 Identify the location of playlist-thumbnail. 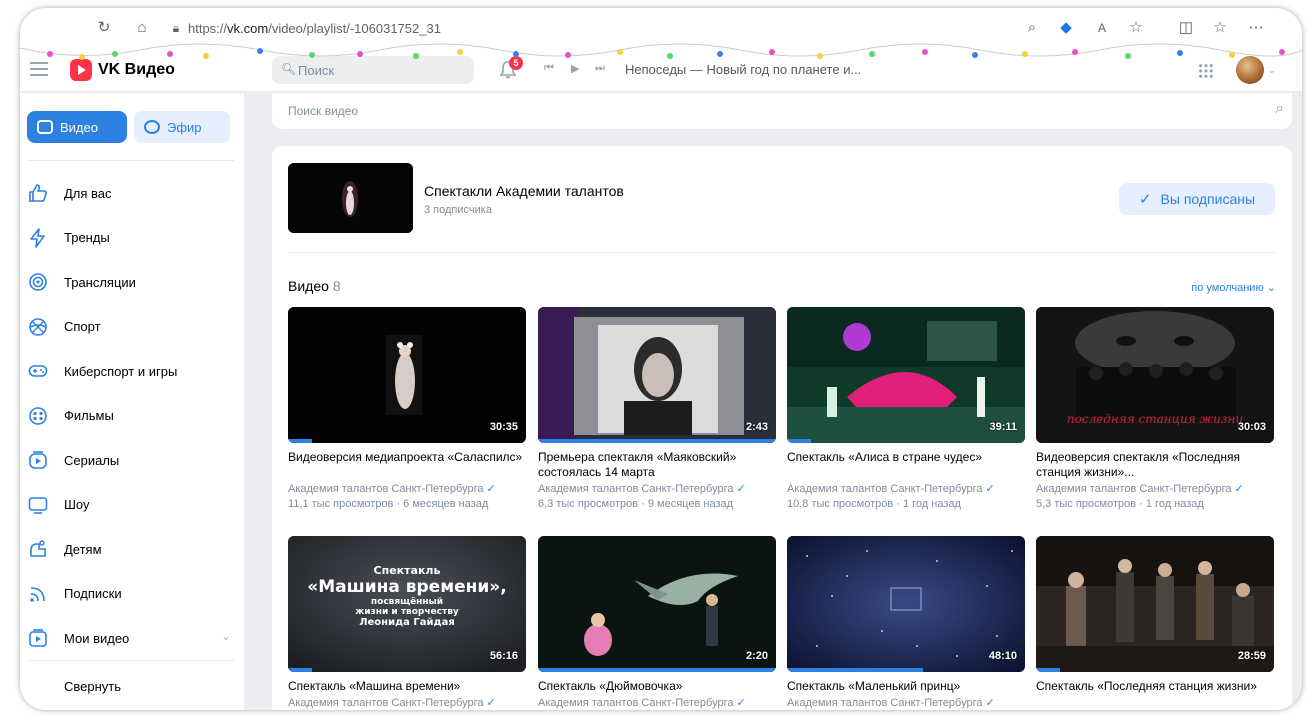
(350, 198).